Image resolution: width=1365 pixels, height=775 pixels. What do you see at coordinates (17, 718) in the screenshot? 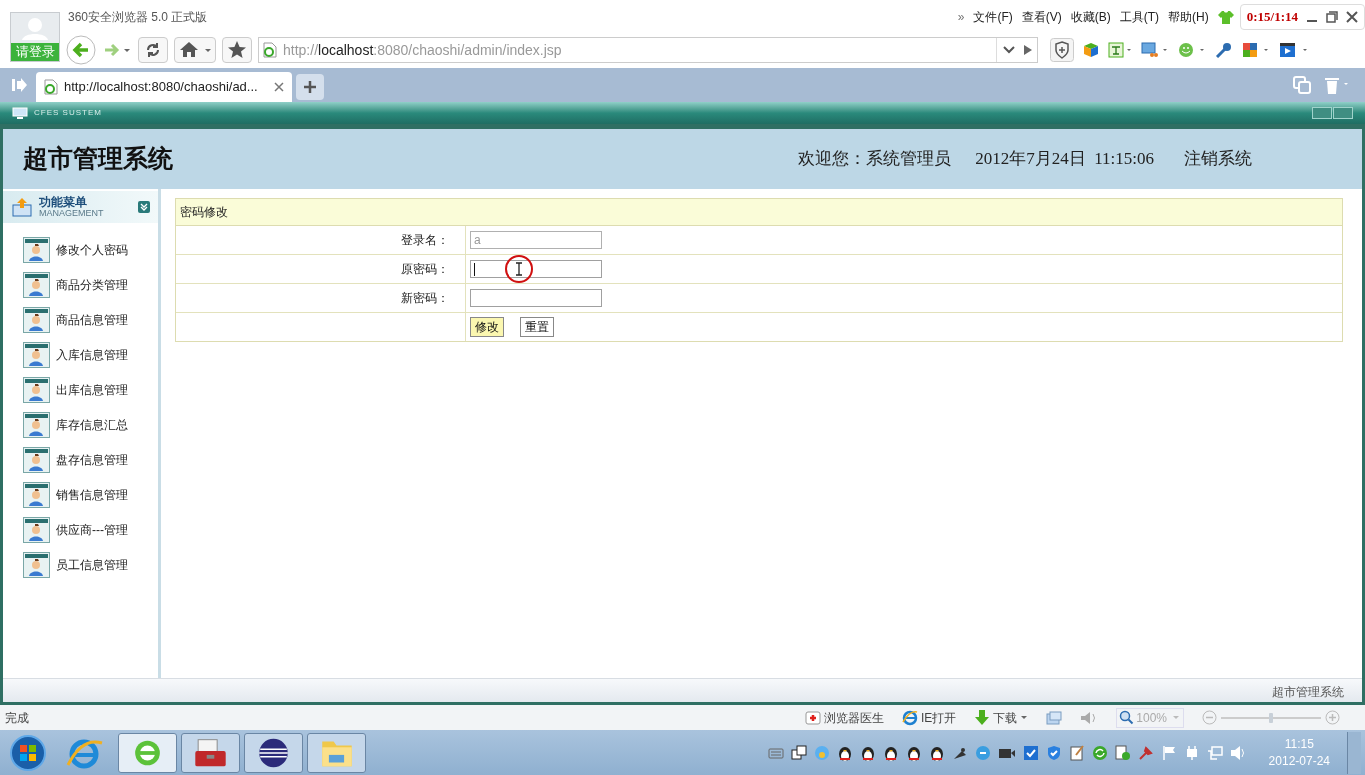
I see `status-text: 完成` at bounding box center [17, 718].